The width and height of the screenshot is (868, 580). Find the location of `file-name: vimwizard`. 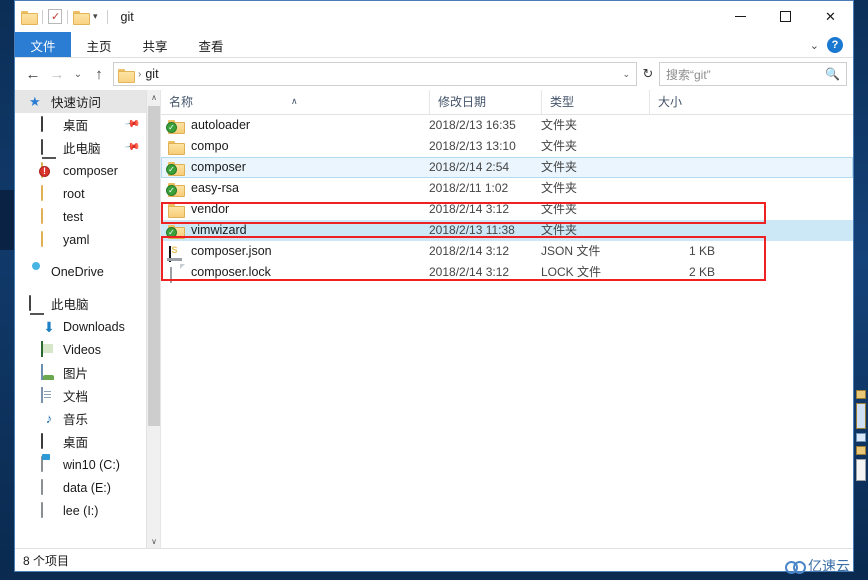

file-name: vimwizard is located at coordinates (219, 230).